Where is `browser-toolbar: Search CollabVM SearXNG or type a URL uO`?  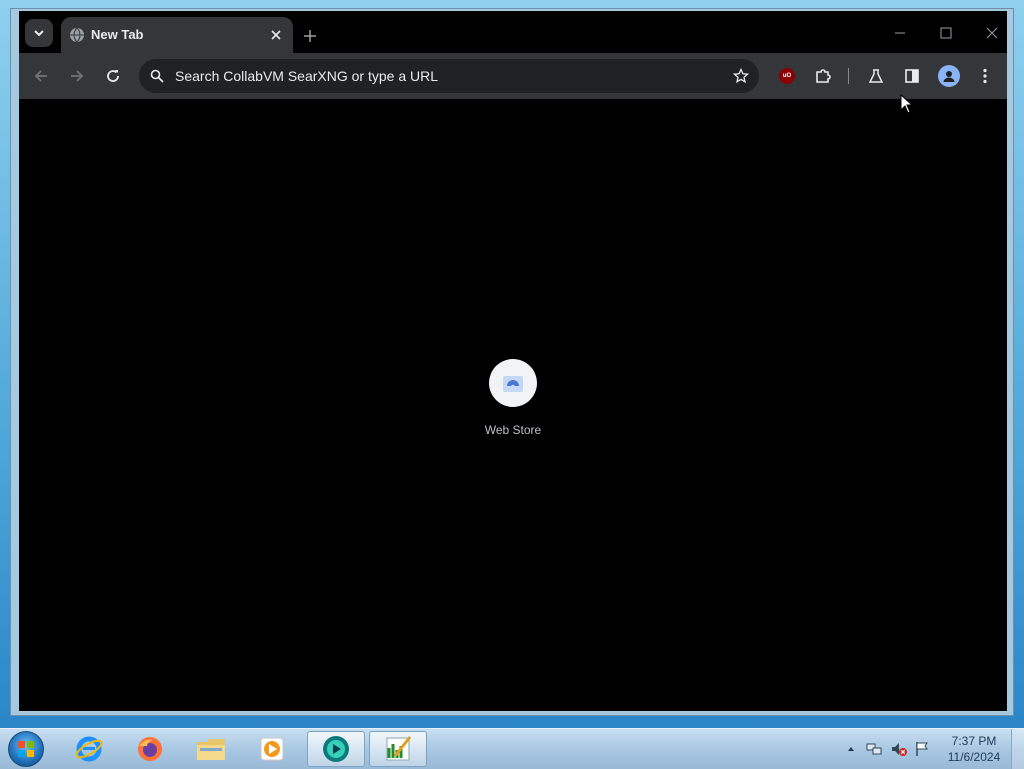 browser-toolbar: Search CollabVM SearXNG or type a URL uO is located at coordinates (513, 76).